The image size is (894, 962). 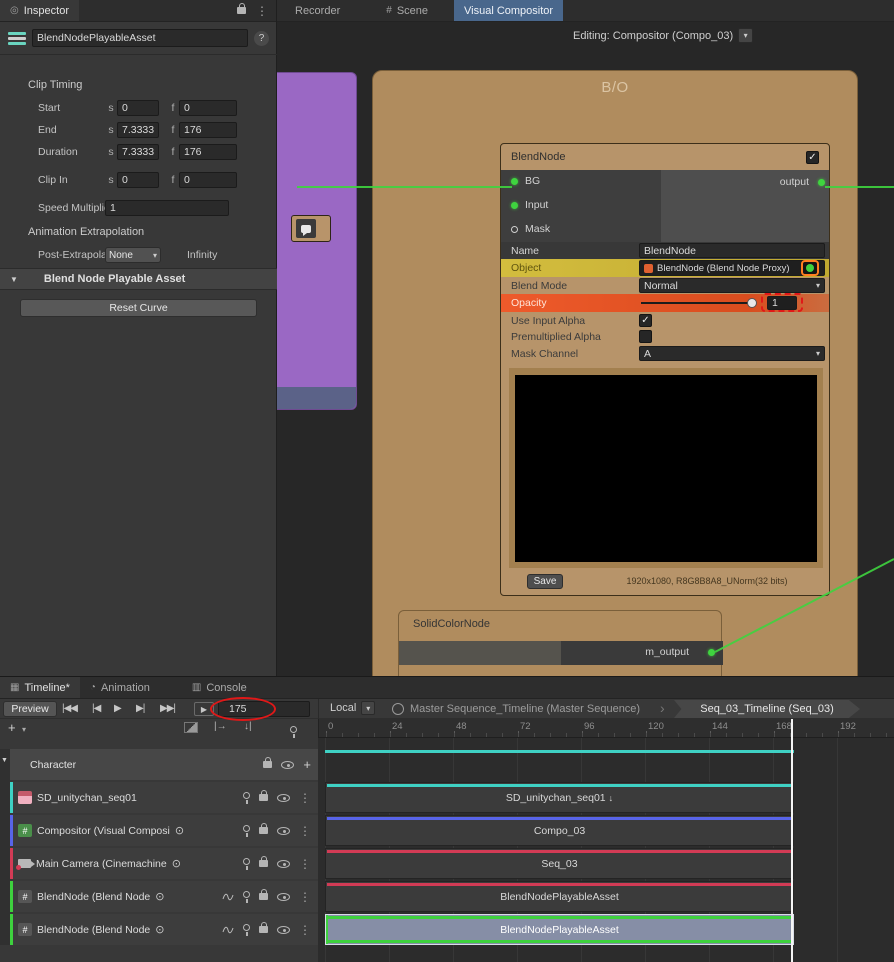 What do you see at coordinates (559, 797) in the screenshot?
I see `clip-sd-unitychan: SD_unitychan_seq01 ↓` at bounding box center [559, 797].